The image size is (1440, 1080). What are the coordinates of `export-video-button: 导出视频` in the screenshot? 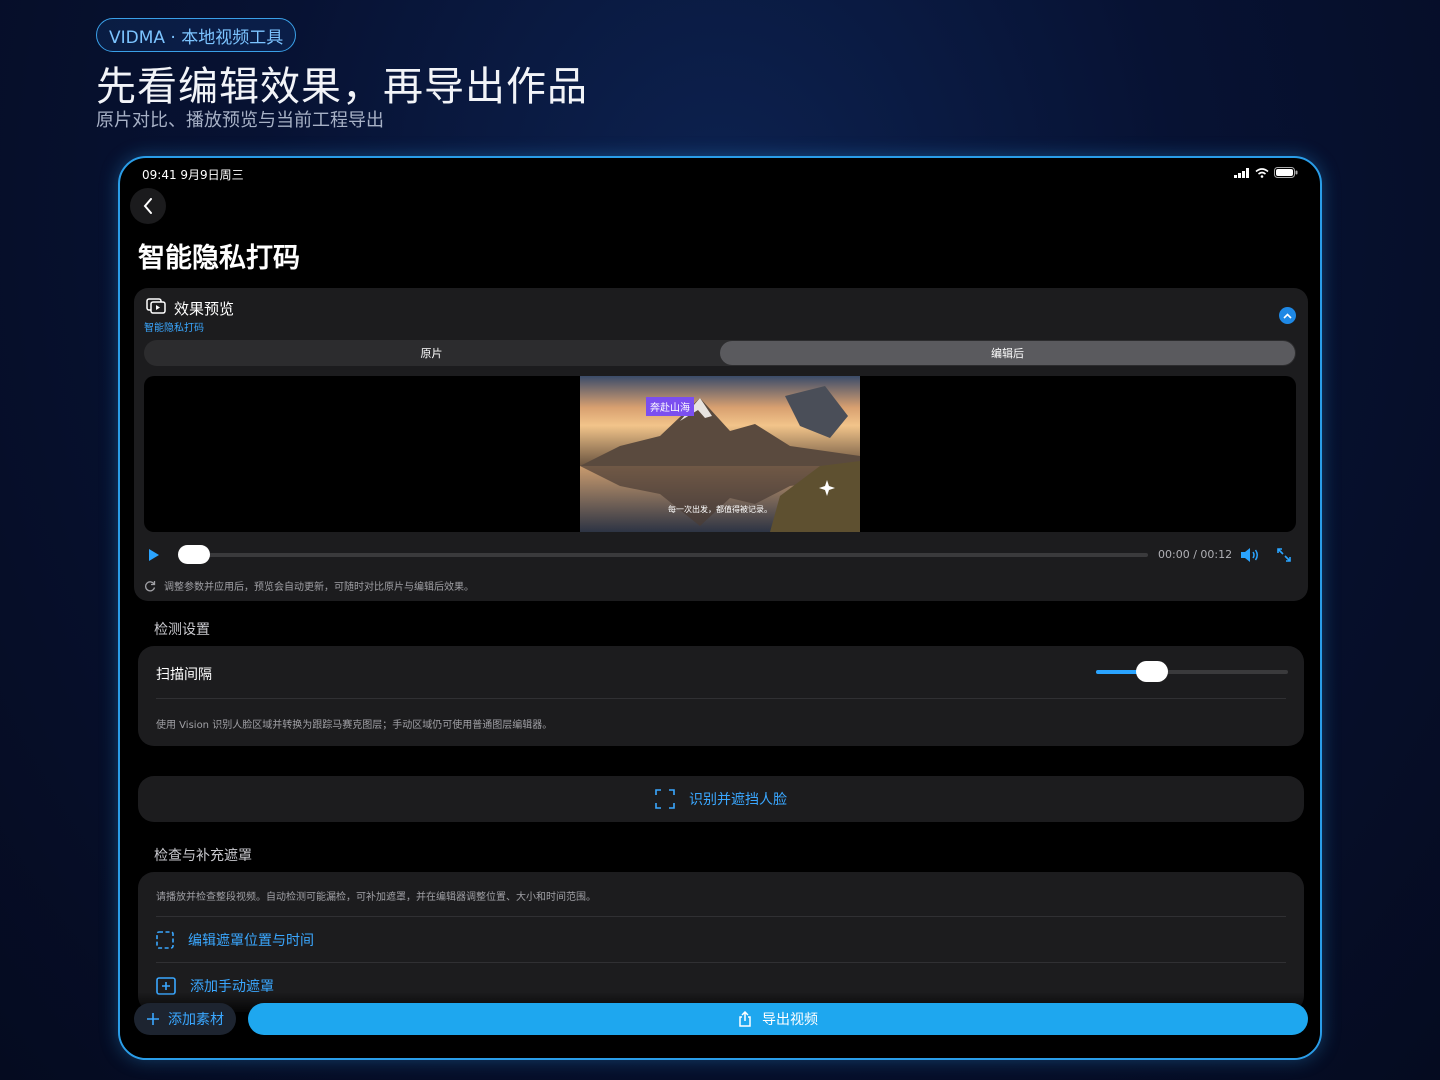 It's located at (778, 1019).